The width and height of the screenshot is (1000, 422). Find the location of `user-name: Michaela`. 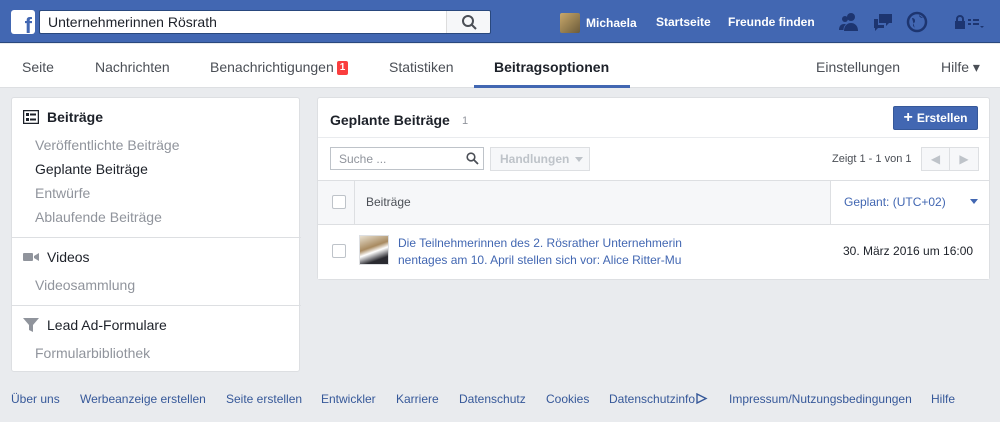

user-name: Michaela is located at coordinates (611, 23).